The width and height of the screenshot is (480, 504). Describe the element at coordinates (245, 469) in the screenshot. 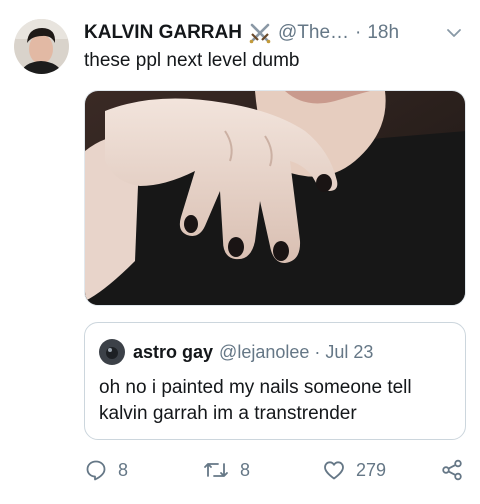

I see `retweet-count: 8` at that location.